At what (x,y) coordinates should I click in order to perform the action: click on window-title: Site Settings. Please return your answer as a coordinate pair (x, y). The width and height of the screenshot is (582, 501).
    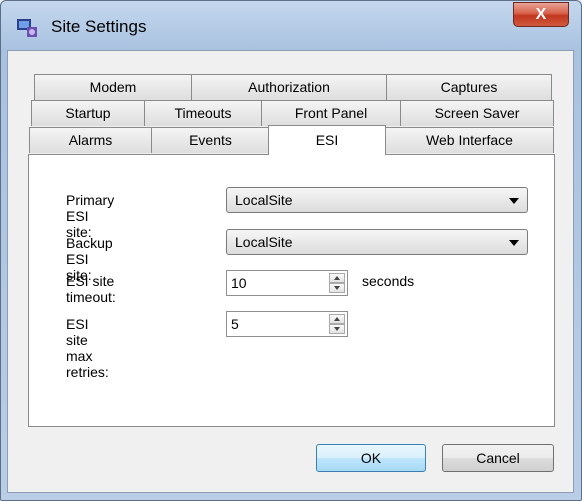
    Looking at the image, I should click on (99, 26).